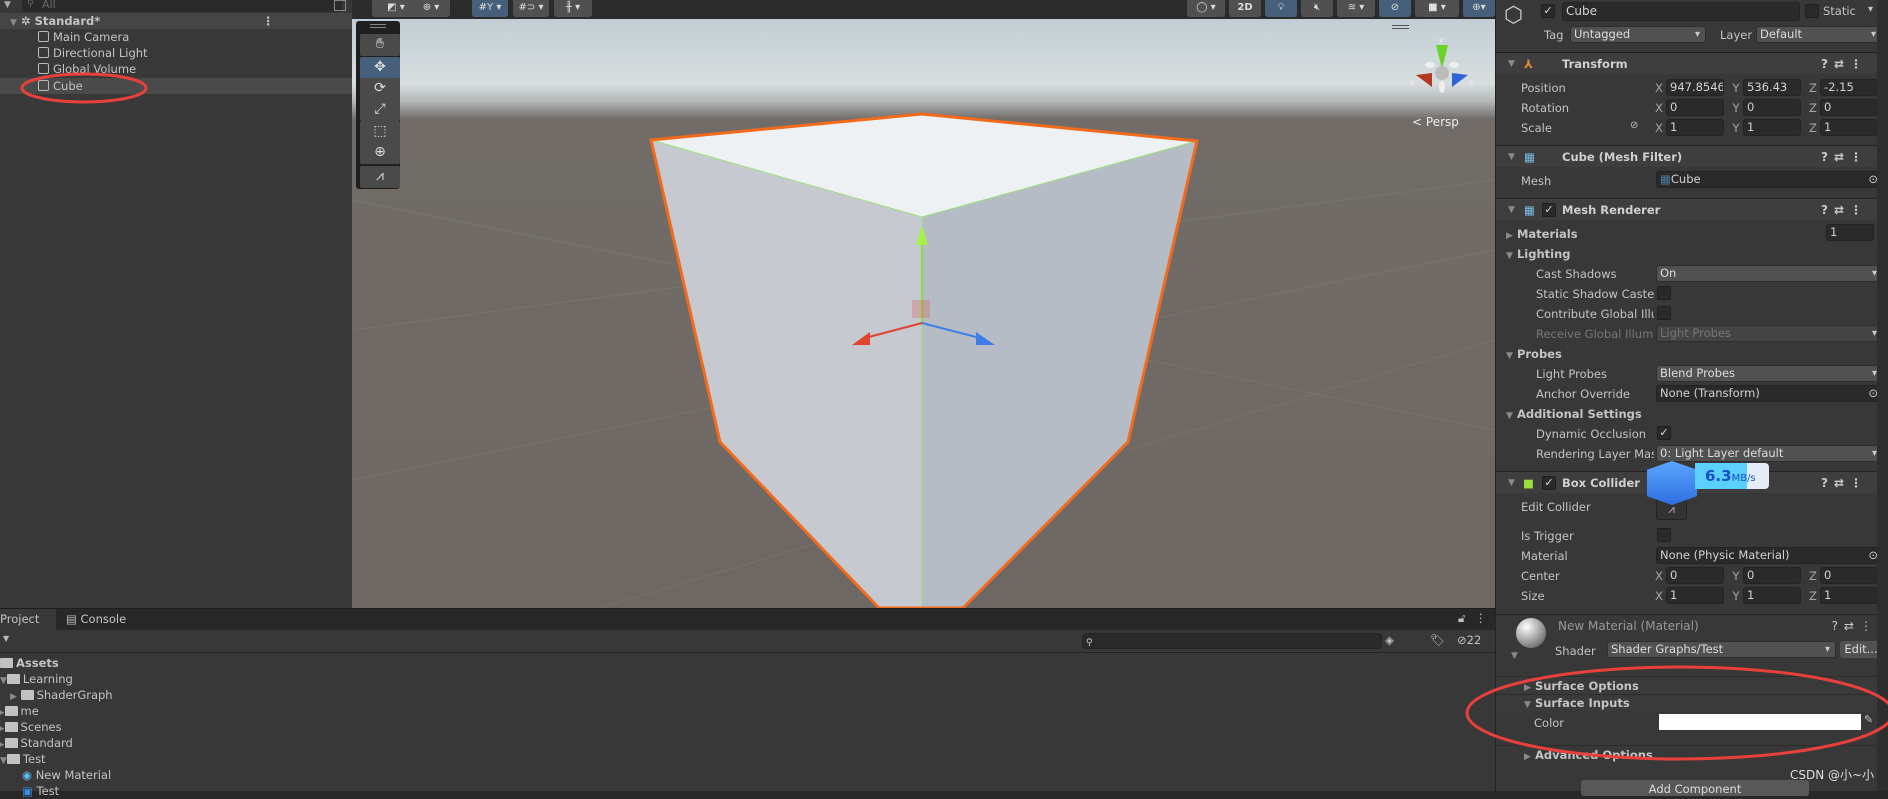 The image size is (1888, 799). I want to click on tree-item-scenes: ▸ Scenes, so click(31, 727).